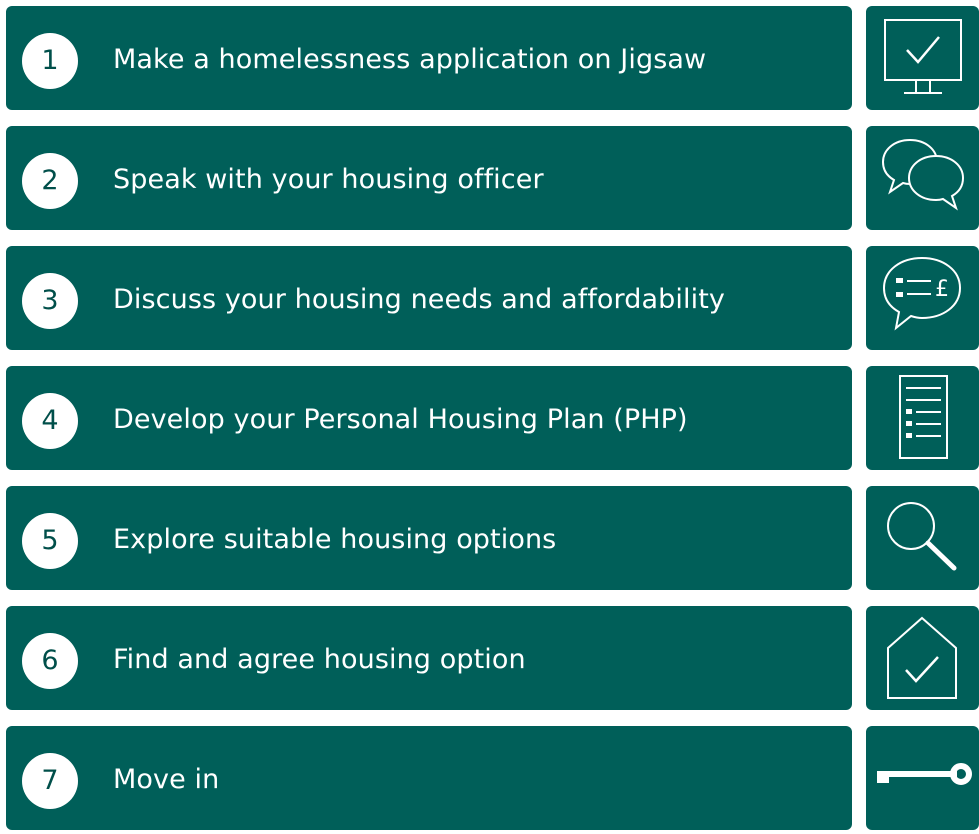 The width and height of the screenshot is (979, 834). What do you see at coordinates (50, 661) in the screenshot?
I see `step-number: 6` at bounding box center [50, 661].